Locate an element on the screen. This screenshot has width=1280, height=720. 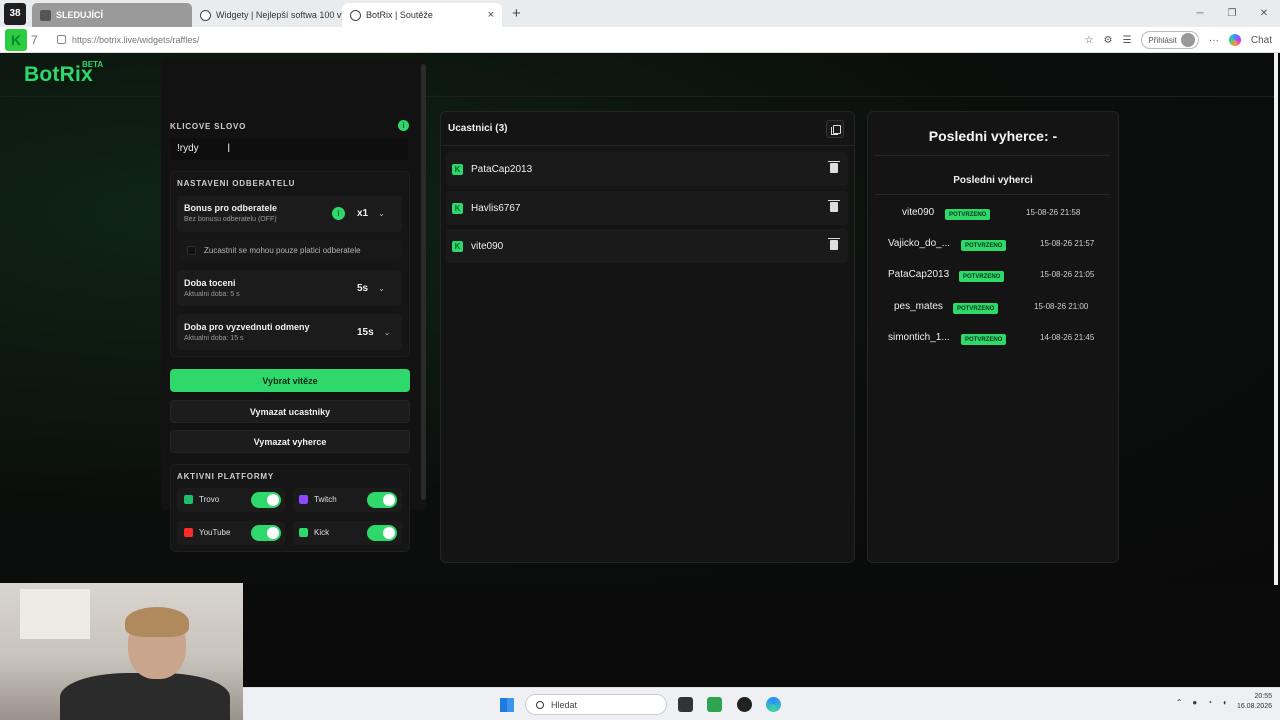
twitch-toggle is located at coordinates (382, 500).